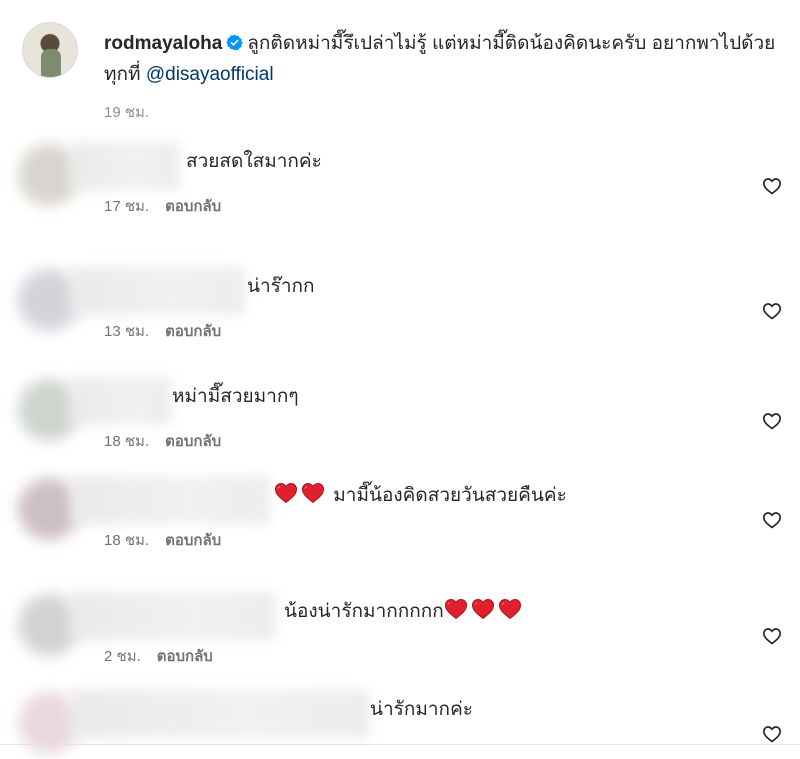 Image resolution: width=800 pixels, height=759 pixels. Describe the element at coordinates (122, 656) in the screenshot. I see `comment-timestamp: 2 ชม.` at that location.